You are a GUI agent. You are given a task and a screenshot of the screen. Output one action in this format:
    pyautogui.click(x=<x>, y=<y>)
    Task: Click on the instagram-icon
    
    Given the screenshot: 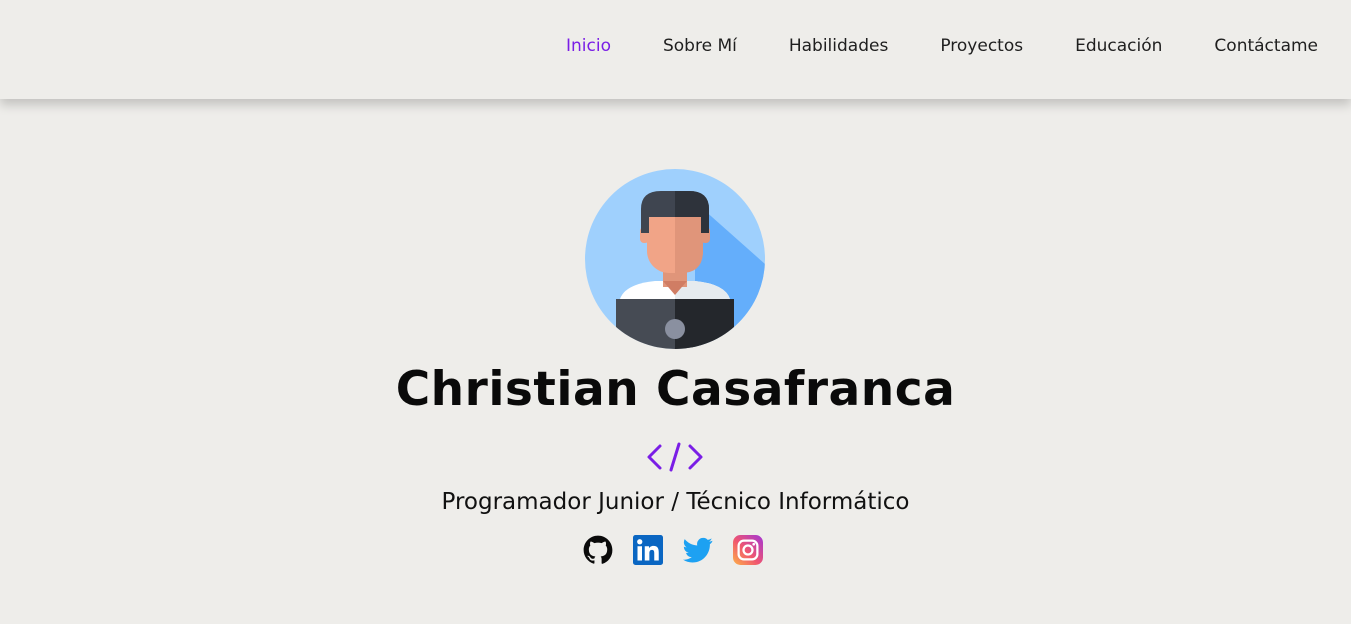 What is the action you would take?
    pyautogui.click(x=748, y=550)
    